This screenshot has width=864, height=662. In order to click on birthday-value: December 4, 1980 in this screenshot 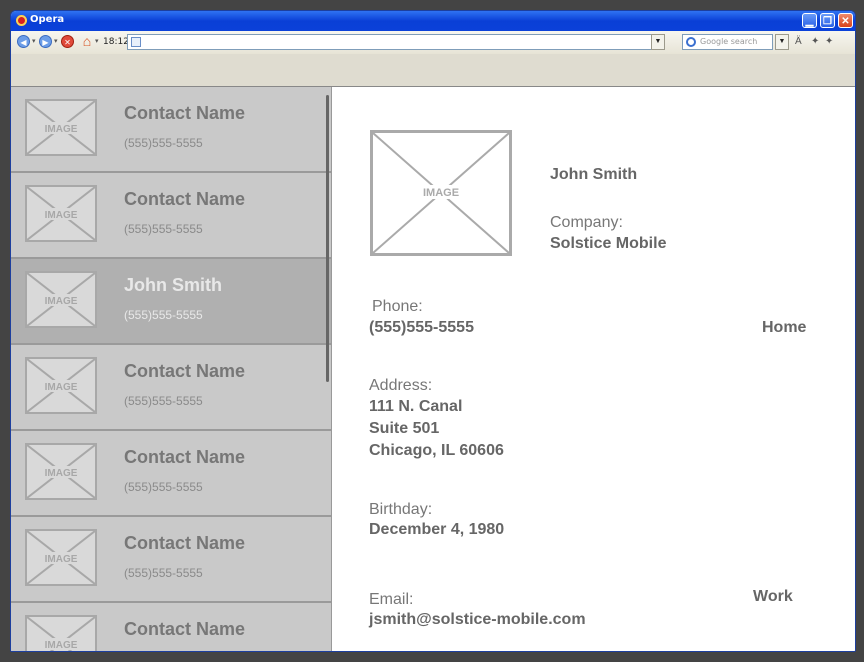, I will do `click(437, 529)`.